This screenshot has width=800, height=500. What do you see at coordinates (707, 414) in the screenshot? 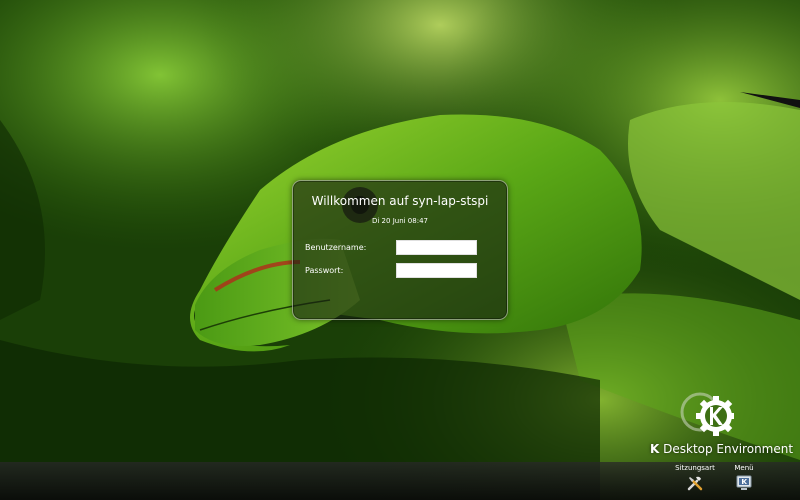
I see `kde-gear-logo-icon` at bounding box center [707, 414].